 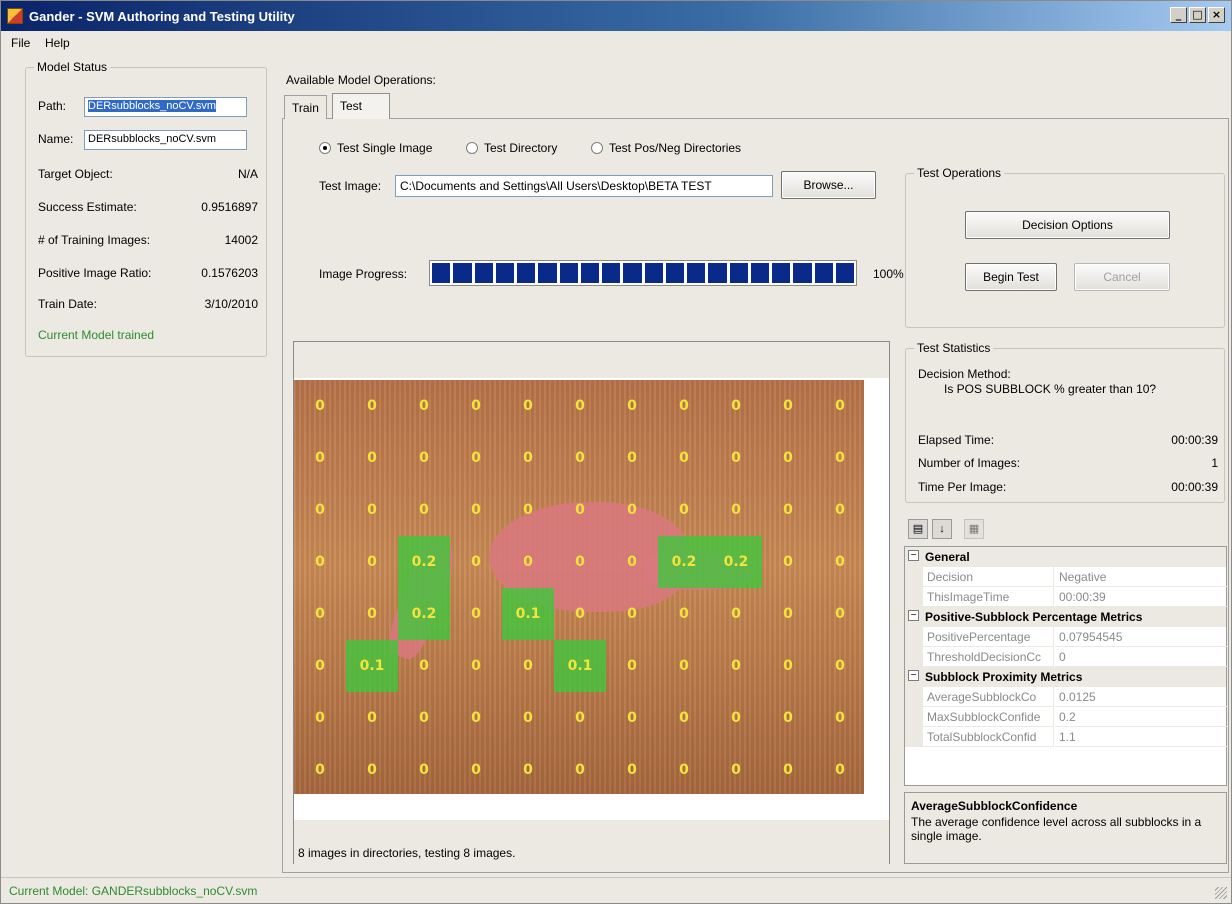 What do you see at coordinates (969, 463) in the screenshot?
I see `image-count-label: Number of Images:` at bounding box center [969, 463].